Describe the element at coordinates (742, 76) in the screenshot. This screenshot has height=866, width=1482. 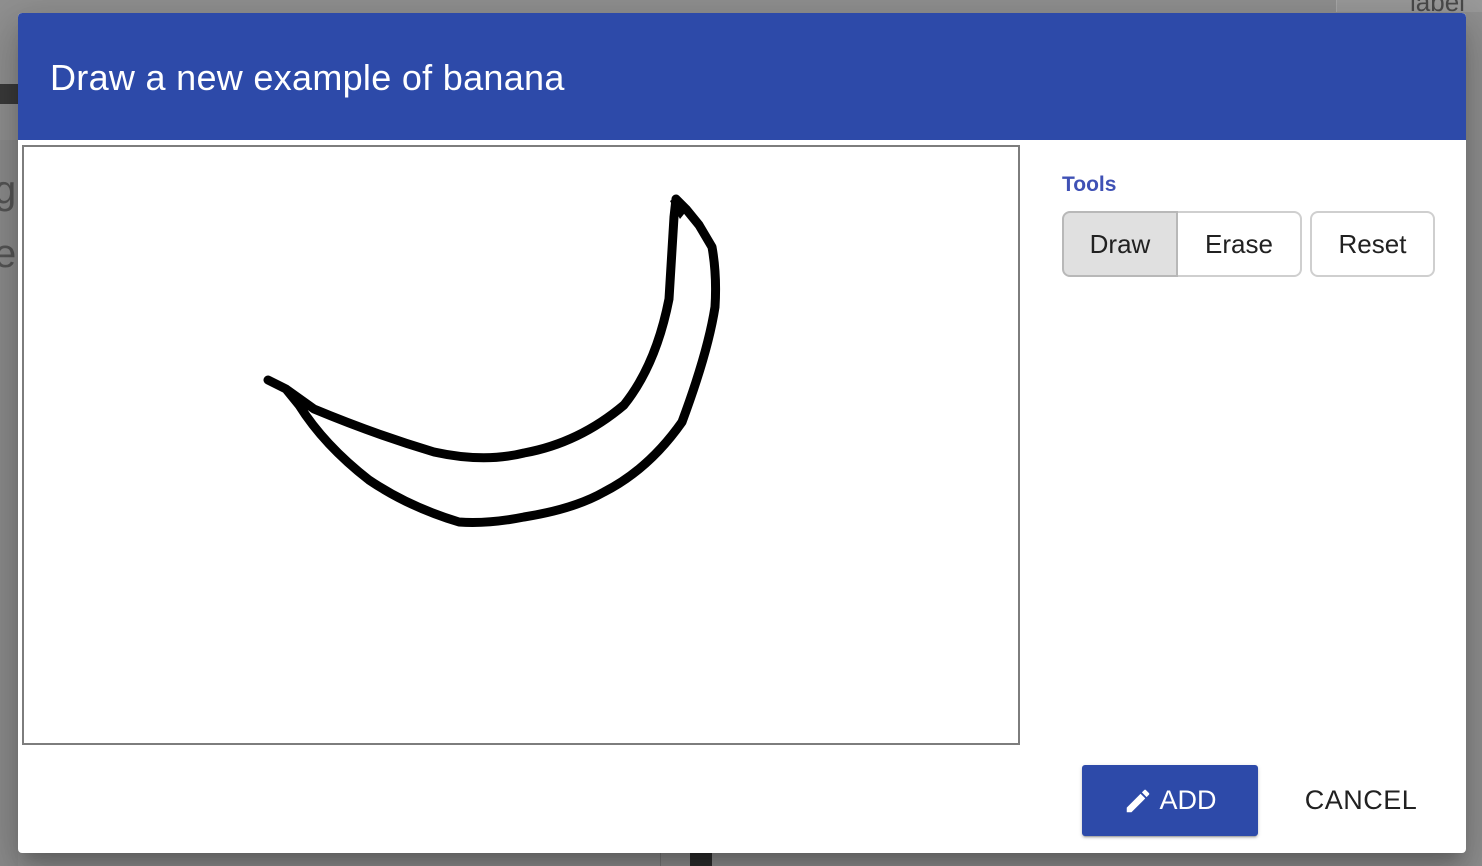
I see `dialog-header: Draw a new example of banana` at that location.